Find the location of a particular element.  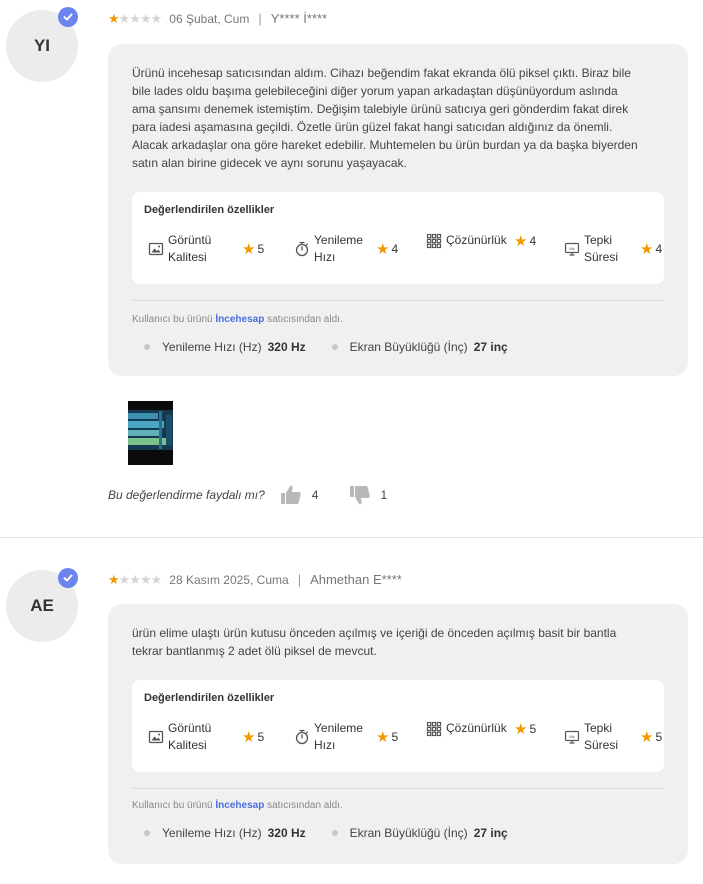

like-button: 4 is located at coordinates (299, 495).